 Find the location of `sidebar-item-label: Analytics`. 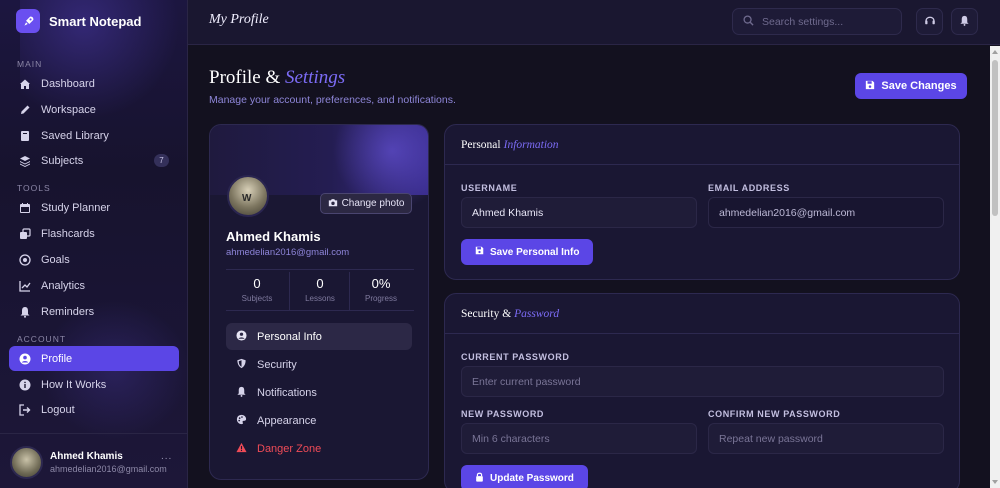

sidebar-item-label: Analytics is located at coordinates (63, 285).